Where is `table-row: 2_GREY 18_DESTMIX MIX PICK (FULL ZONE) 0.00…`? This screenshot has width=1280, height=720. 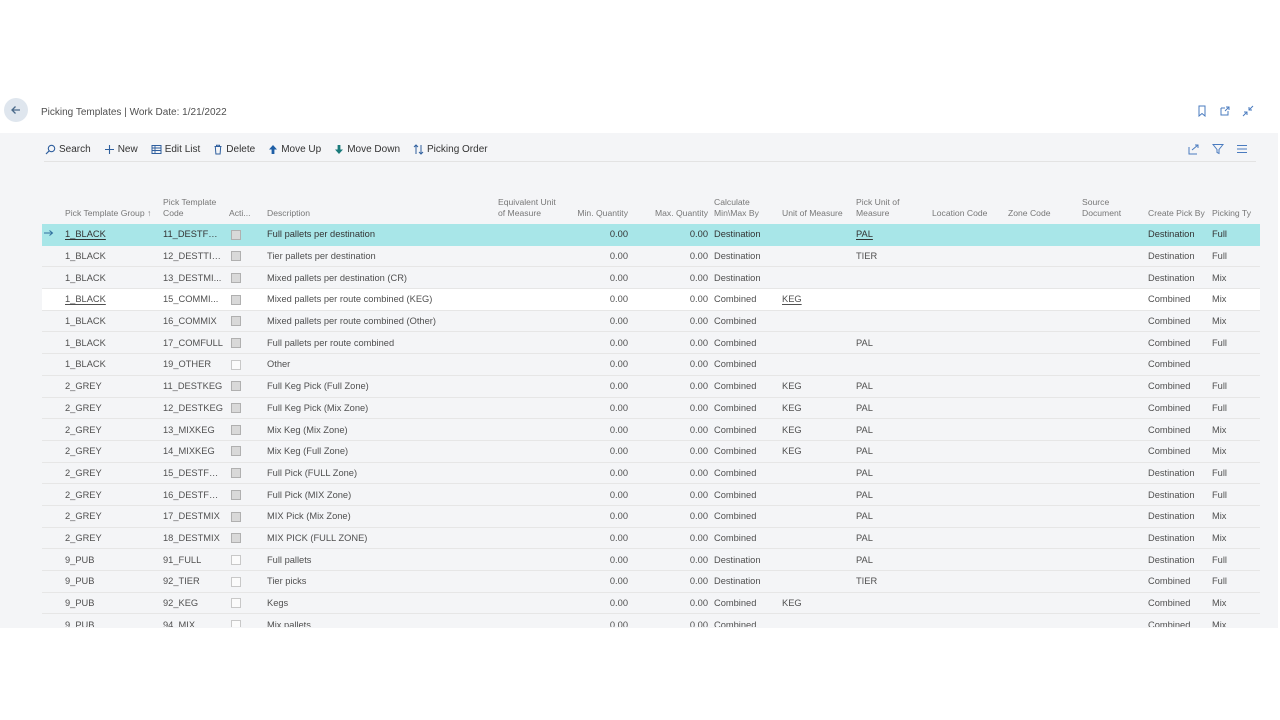
table-row: 2_GREY 18_DESTMIX MIX PICK (FULL ZONE) 0.00… is located at coordinates (651, 538).